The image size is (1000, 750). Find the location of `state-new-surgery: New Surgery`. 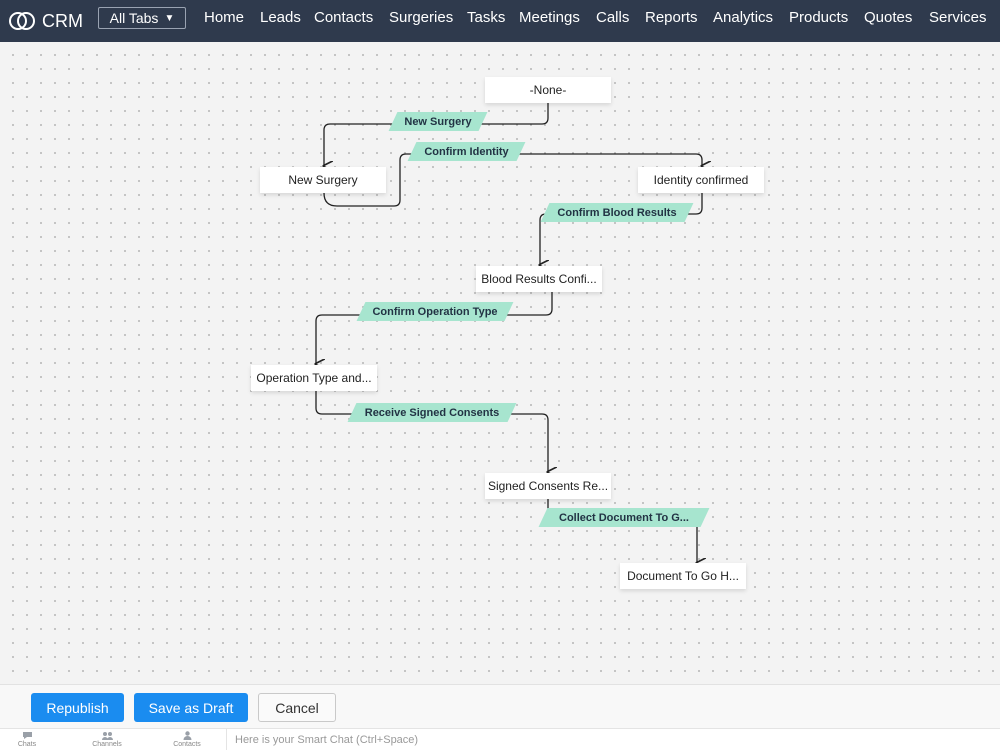

state-new-surgery: New Surgery is located at coordinates (323, 180).